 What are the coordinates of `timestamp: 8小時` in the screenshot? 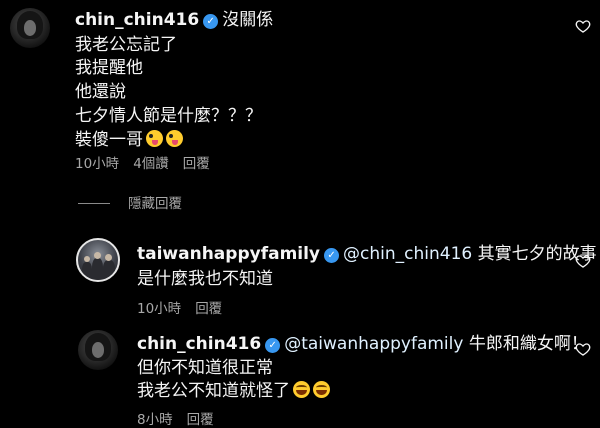 It's located at (155, 420).